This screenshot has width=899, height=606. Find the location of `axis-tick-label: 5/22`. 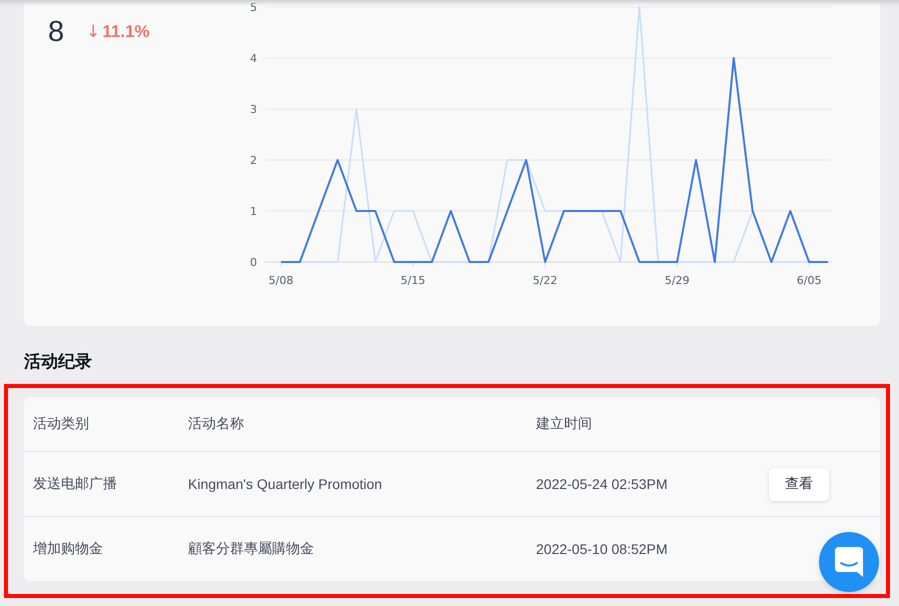

axis-tick-label: 5/22 is located at coordinates (545, 280).